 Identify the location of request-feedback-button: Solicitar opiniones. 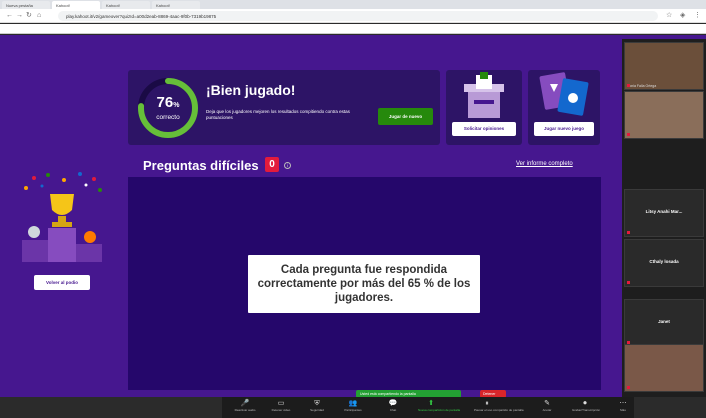
(484, 129).